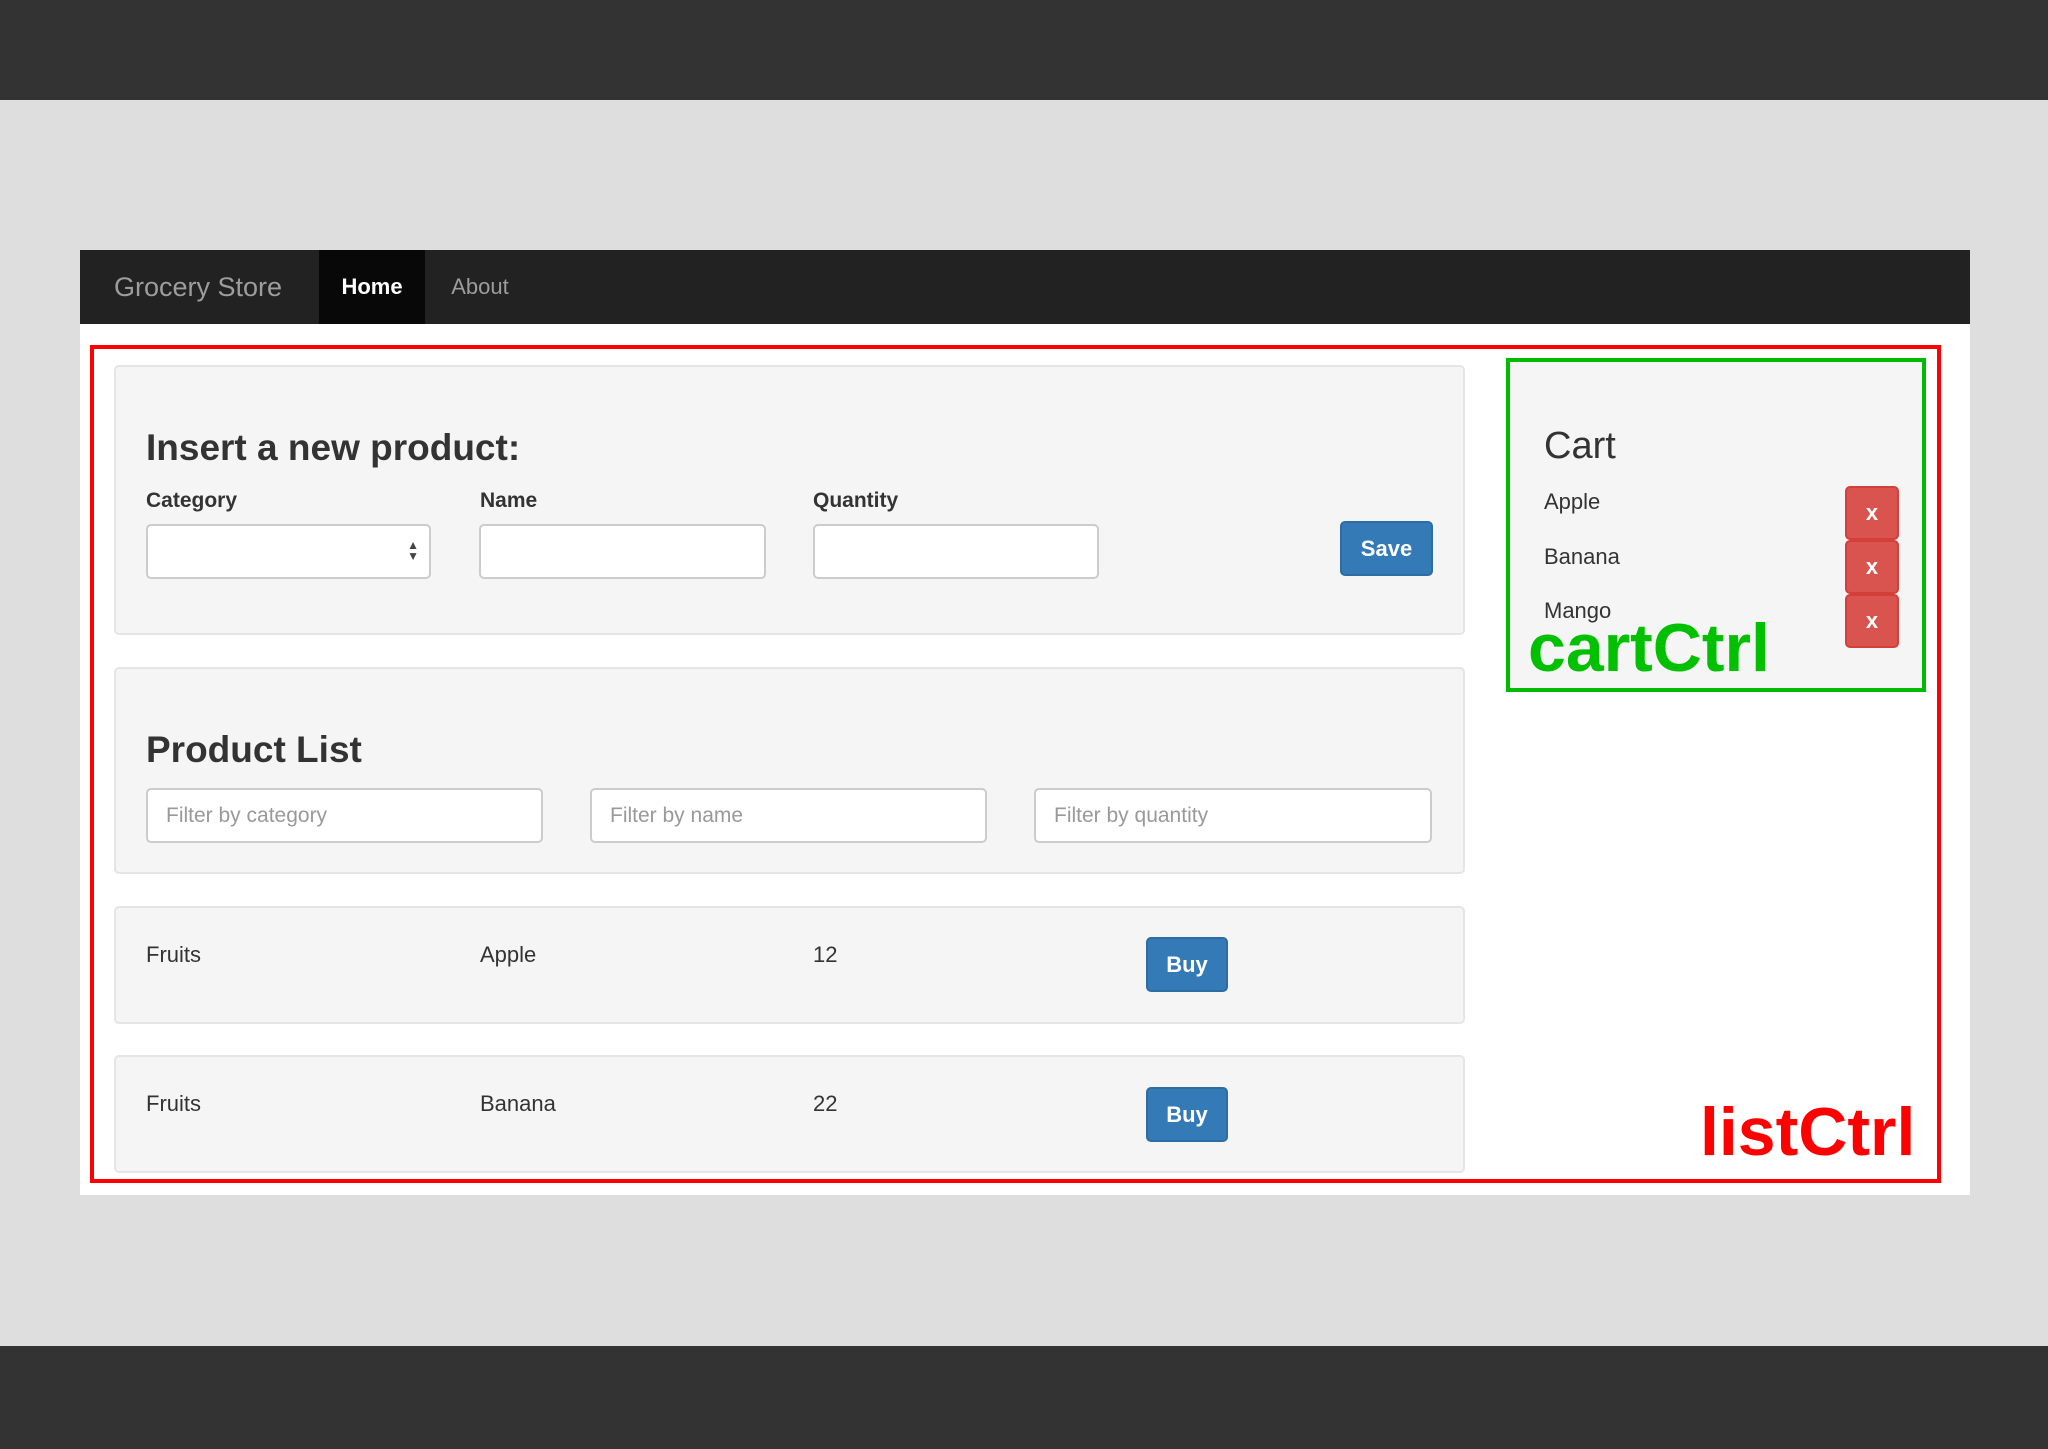  What do you see at coordinates (1808, 1132) in the screenshot?
I see `list-controller-label: listCtrl` at bounding box center [1808, 1132].